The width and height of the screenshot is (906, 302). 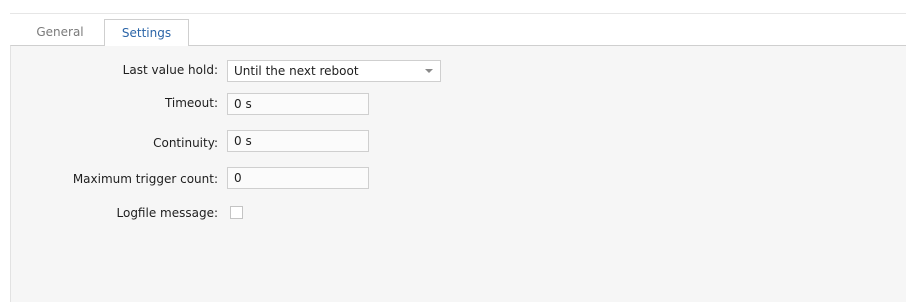 What do you see at coordinates (298, 178) in the screenshot?
I see `max-trigger-count-input` at bounding box center [298, 178].